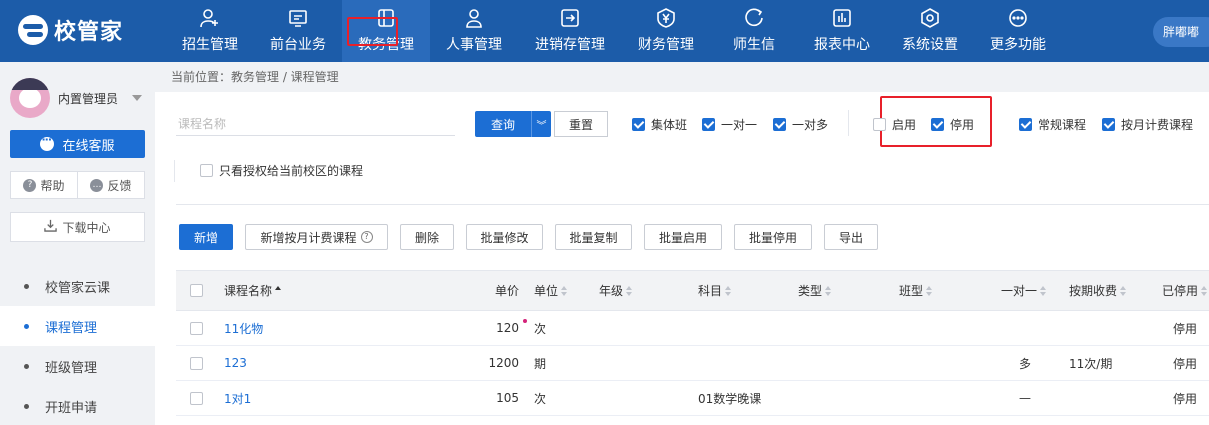  I want to click on one-to-one-cell: 多, so click(1025, 363).